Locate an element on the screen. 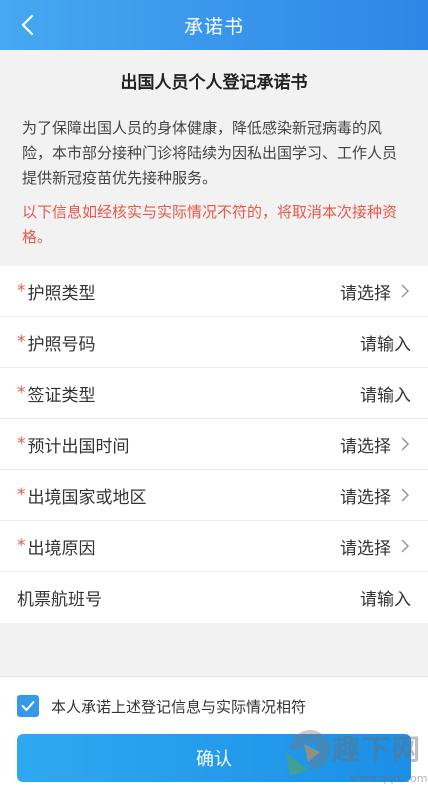  back-arrow-icon is located at coordinates (27, 25).